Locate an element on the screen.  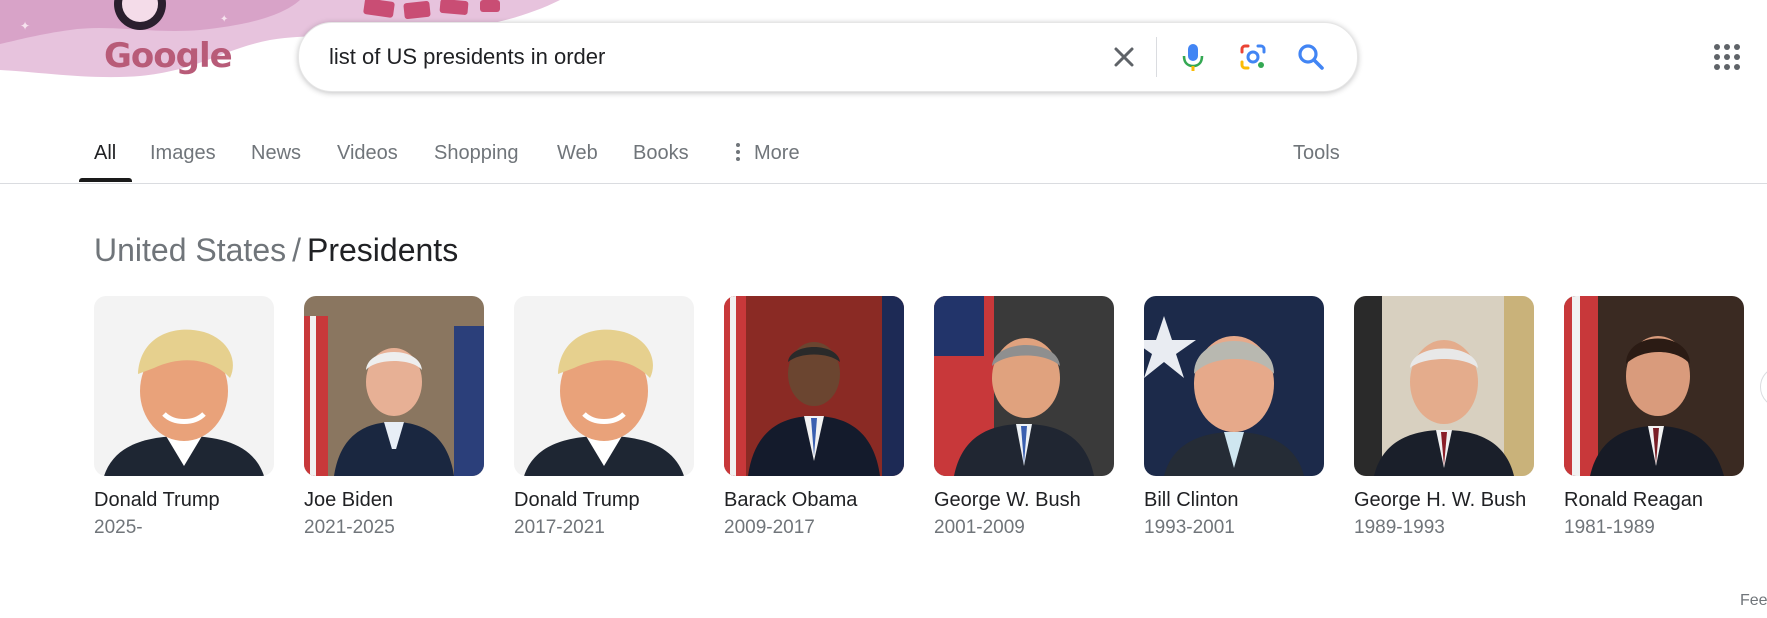
president-card: Donald Trump 2025- is located at coordinates (184, 418).